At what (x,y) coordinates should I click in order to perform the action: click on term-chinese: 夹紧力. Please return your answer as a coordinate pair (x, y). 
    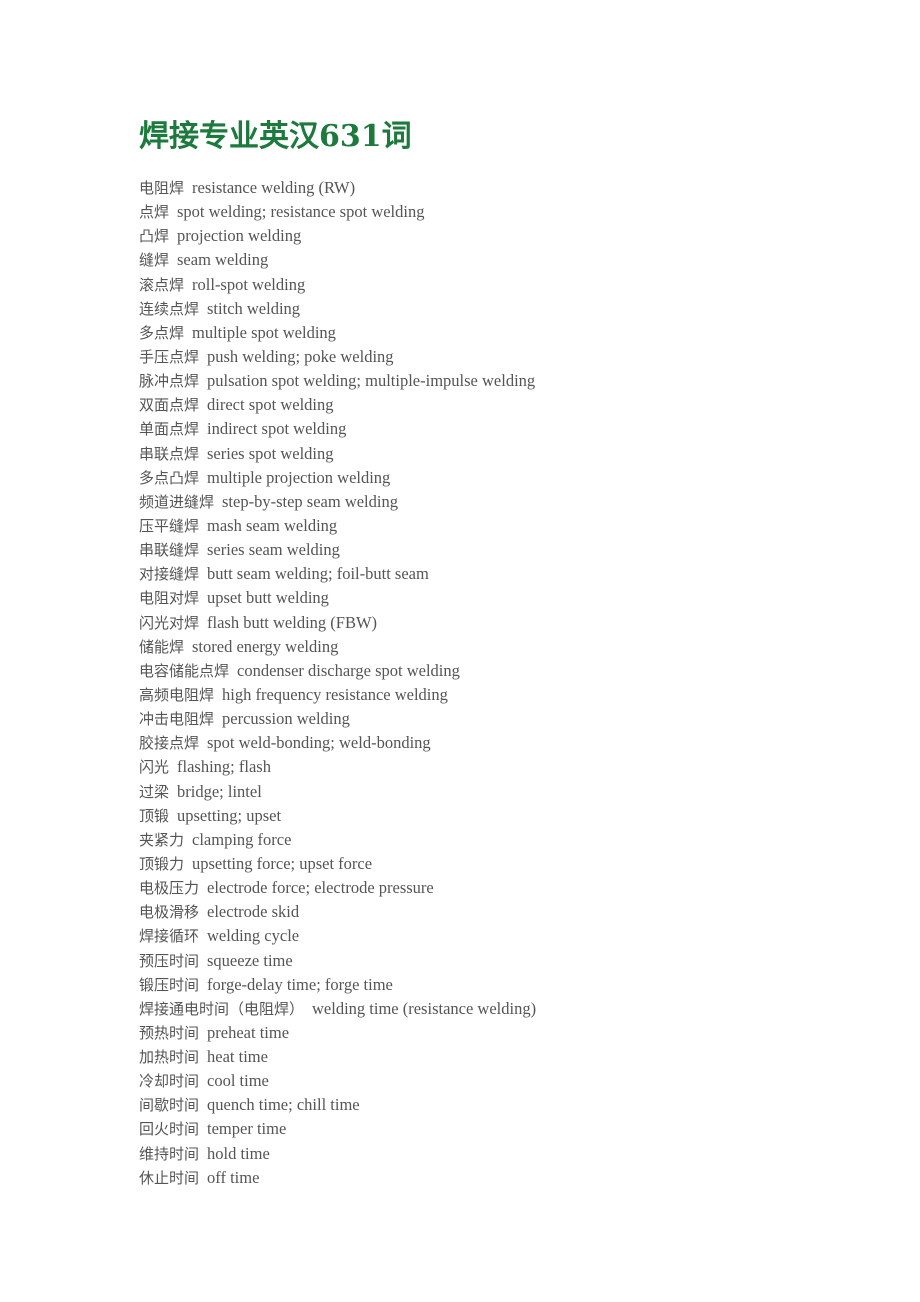
    Looking at the image, I should click on (162, 839).